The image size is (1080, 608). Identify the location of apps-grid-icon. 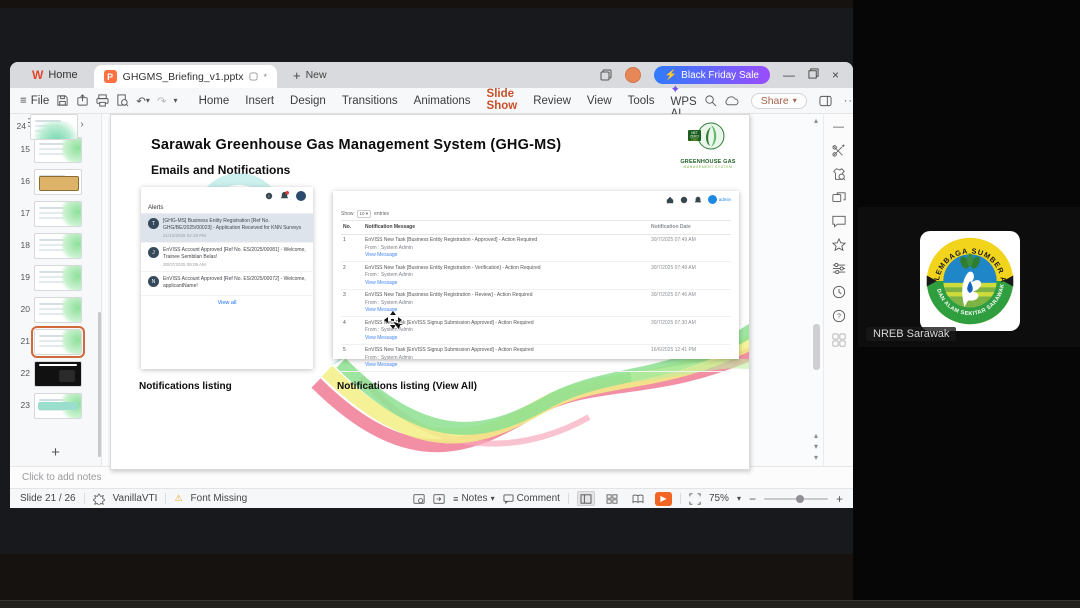
(838, 340).